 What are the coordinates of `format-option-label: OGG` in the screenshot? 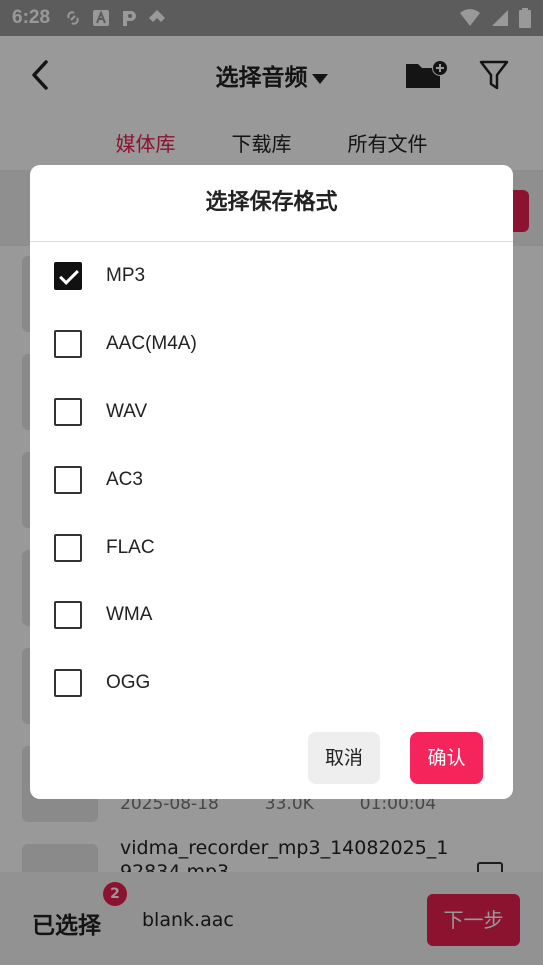 It's located at (128, 682).